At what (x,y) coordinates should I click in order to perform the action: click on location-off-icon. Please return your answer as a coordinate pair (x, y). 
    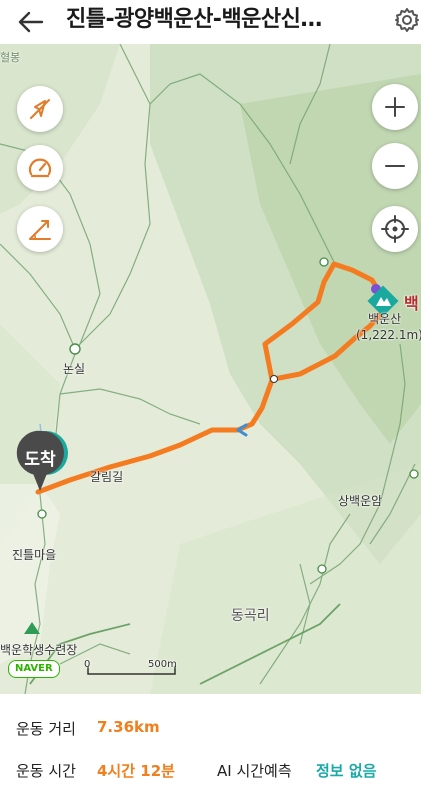
    Looking at the image, I should click on (40, 109).